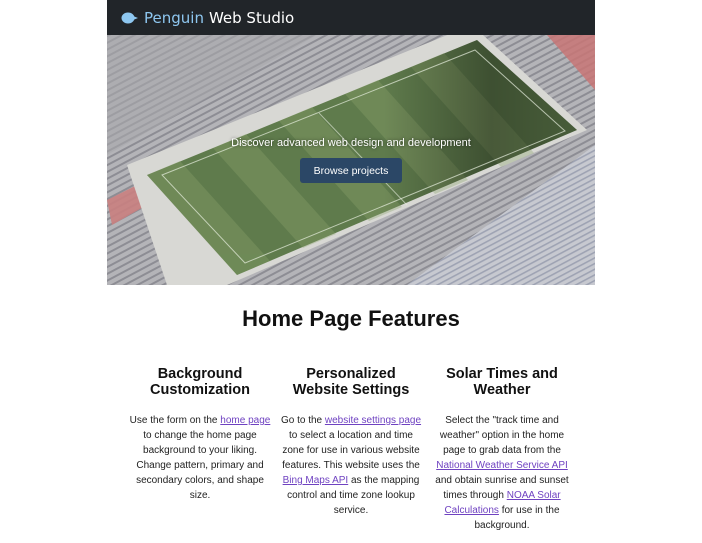 This screenshot has width=702, height=543. What do you see at coordinates (175, 420) in the screenshot?
I see `feature-text: Use the form on the` at bounding box center [175, 420].